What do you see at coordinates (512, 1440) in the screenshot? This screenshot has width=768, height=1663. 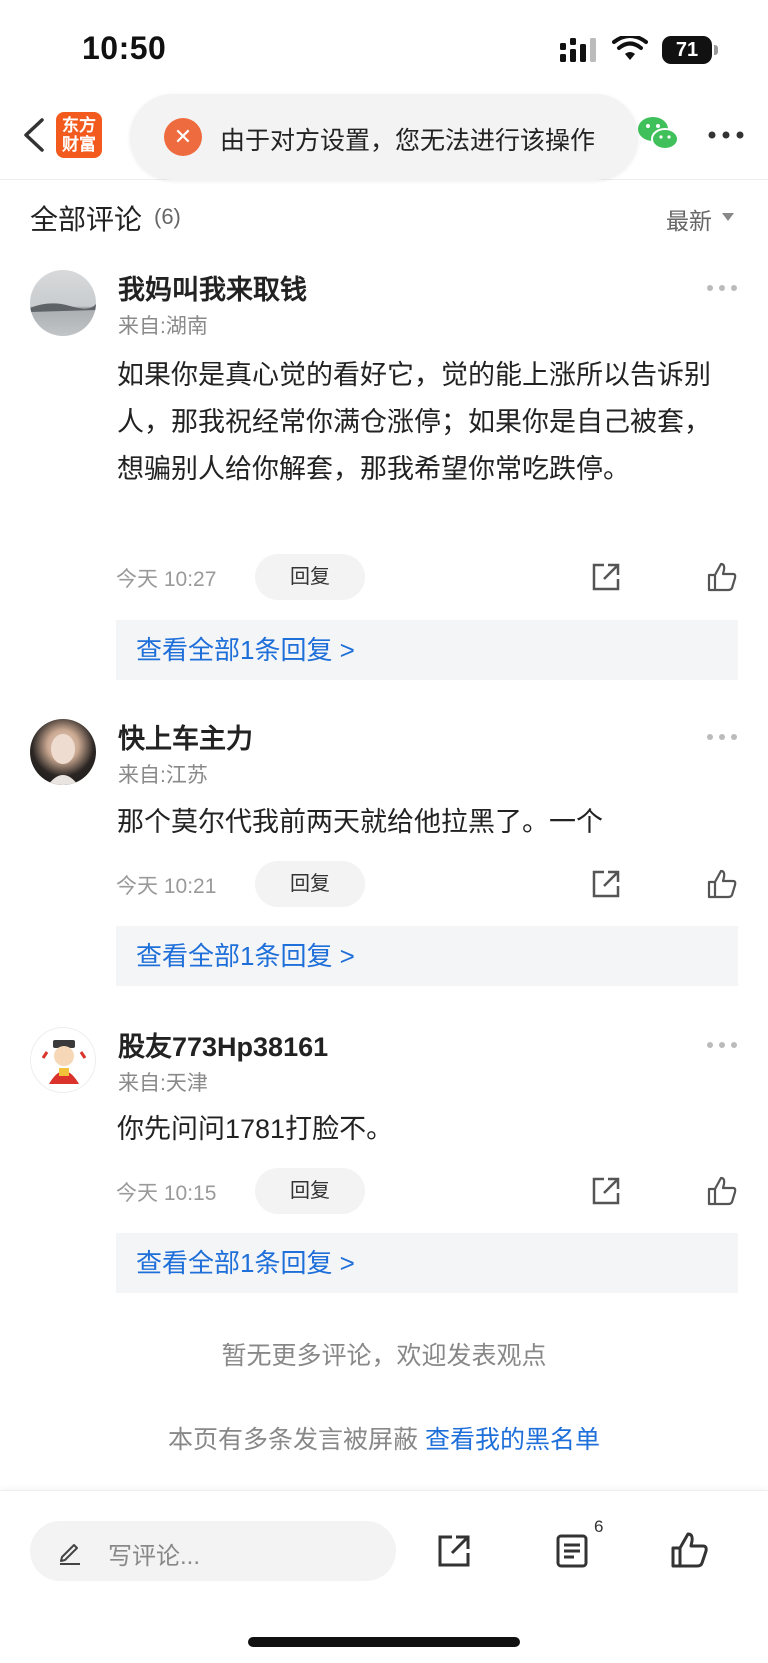 I see `blacklist-link: 查看我的黑名单` at bounding box center [512, 1440].